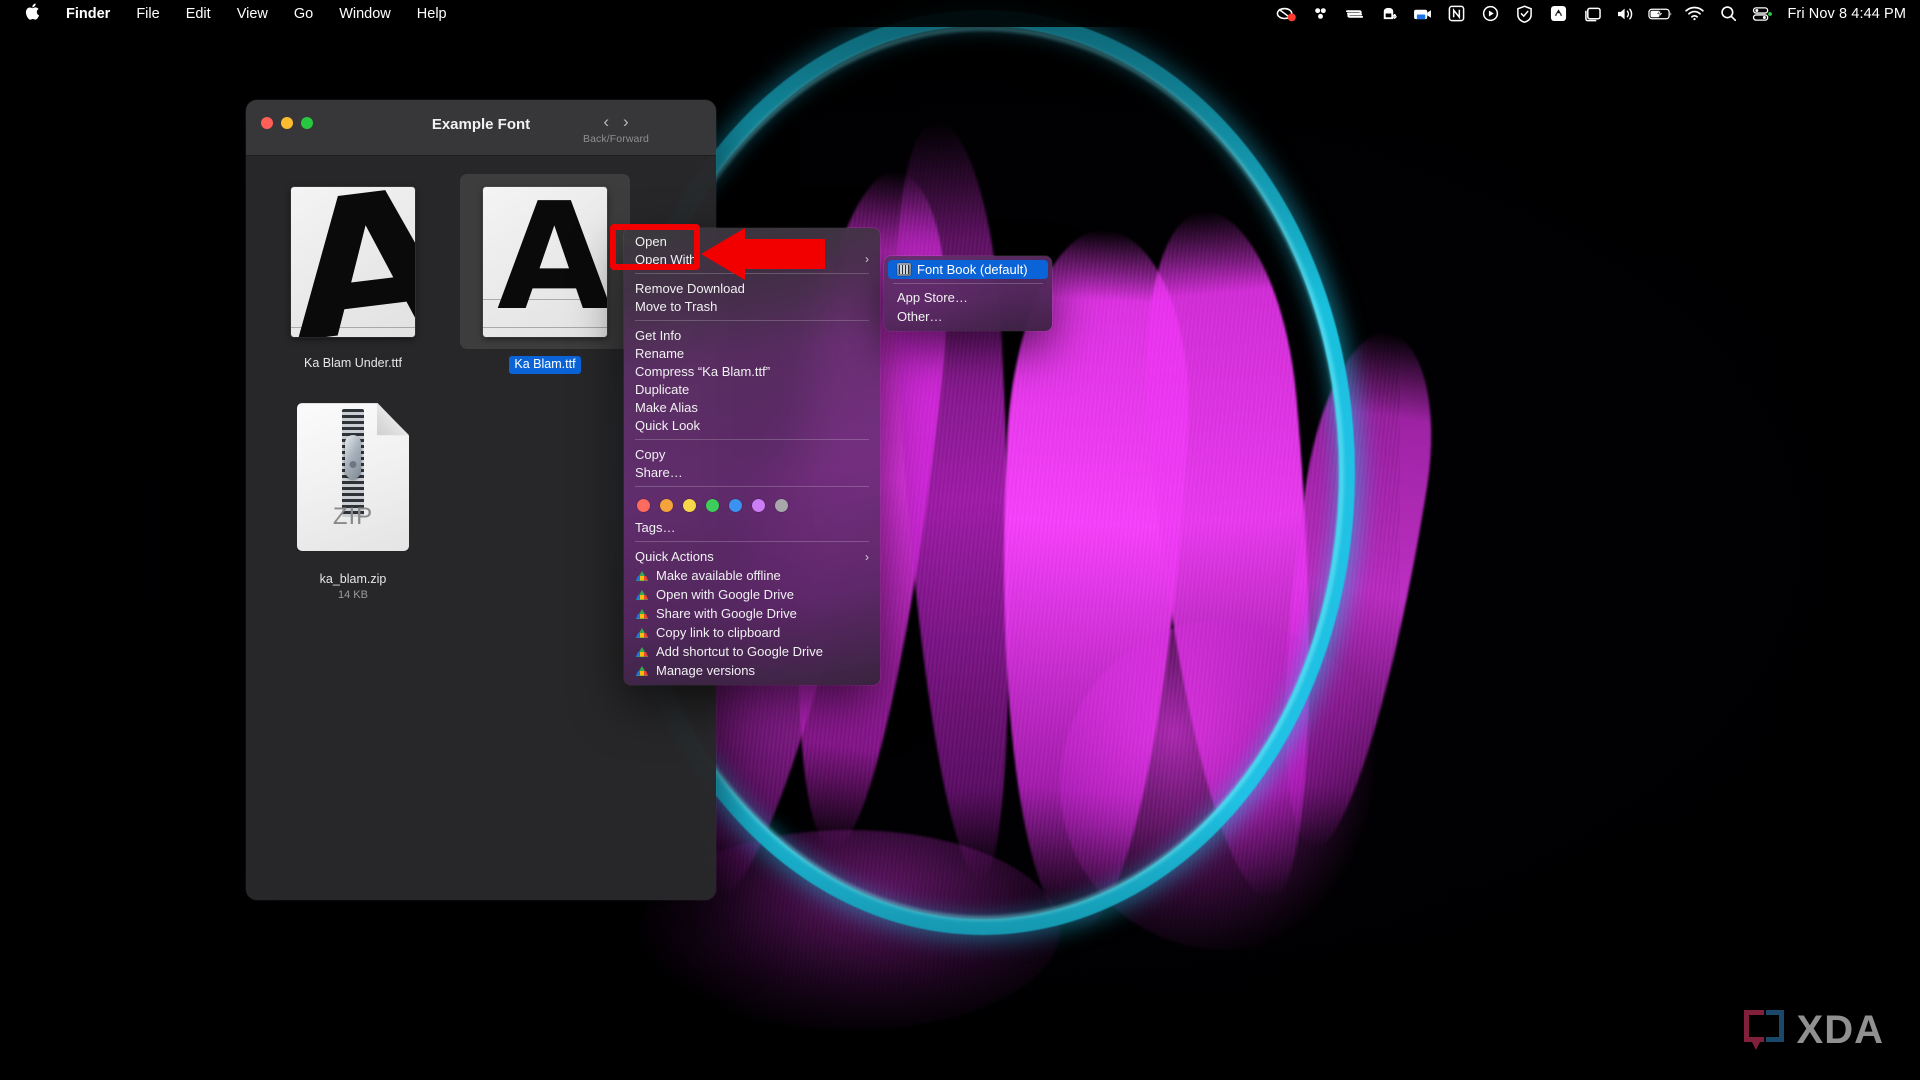 The height and width of the screenshot is (1080, 1920). Describe the element at coordinates (1388, 13) in the screenshot. I see `bartender-icon` at that location.